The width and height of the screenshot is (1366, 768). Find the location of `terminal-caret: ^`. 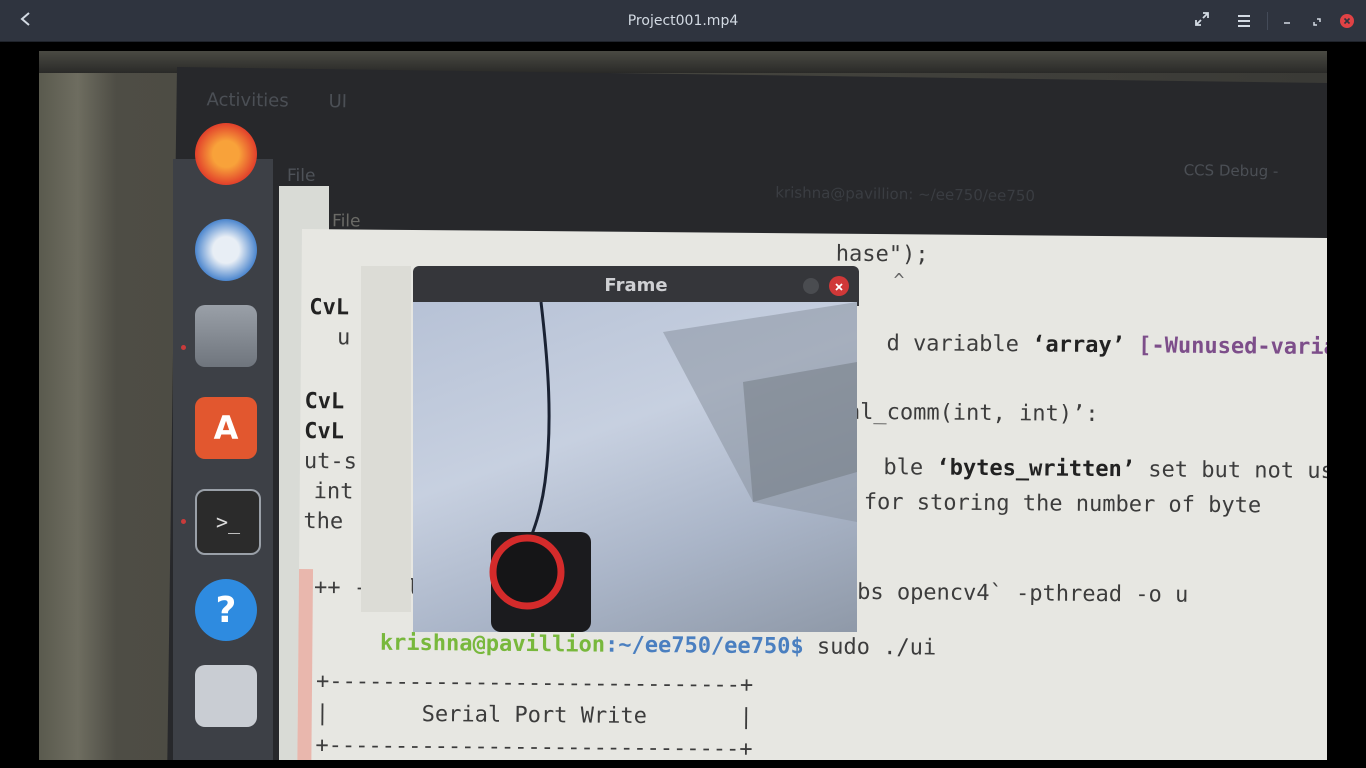

terminal-caret: ^ is located at coordinates (899, 281).